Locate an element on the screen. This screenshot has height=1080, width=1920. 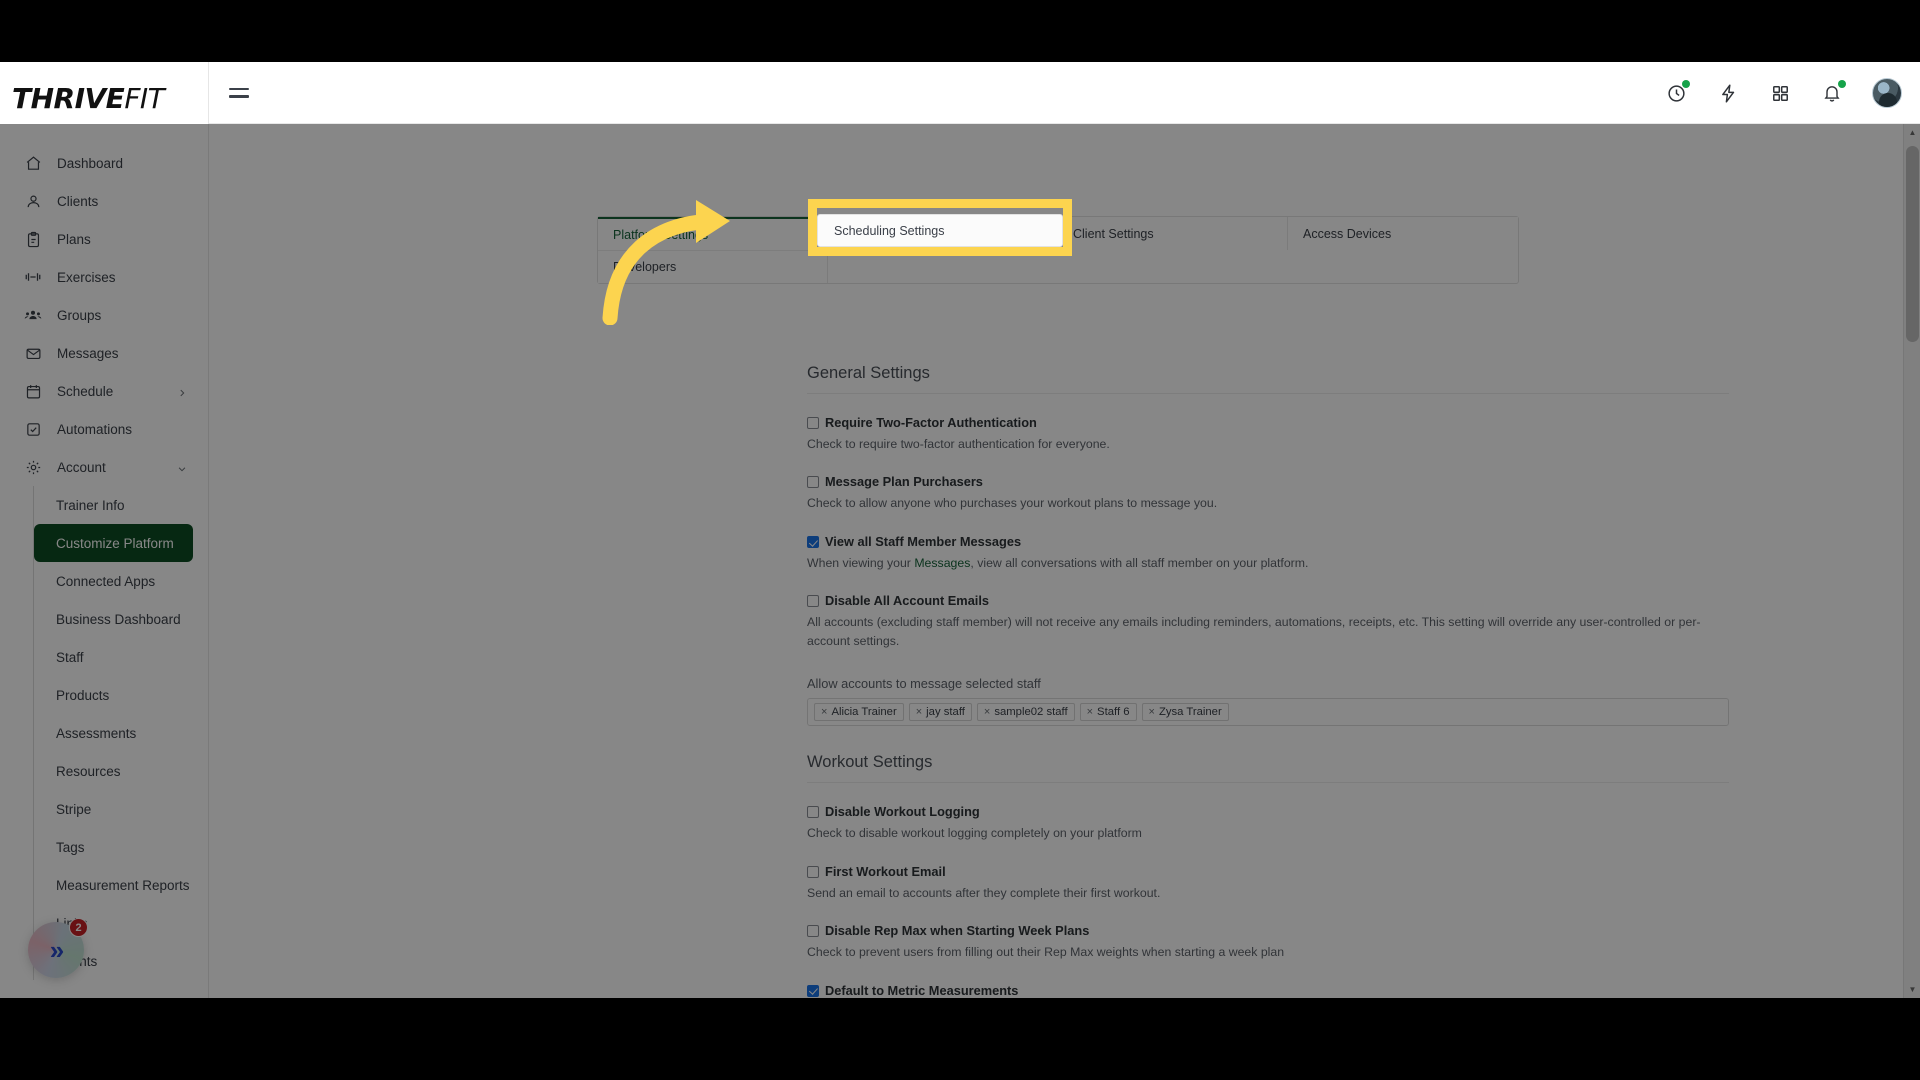
dumbbell-icon is located at coordinates (33, 277).